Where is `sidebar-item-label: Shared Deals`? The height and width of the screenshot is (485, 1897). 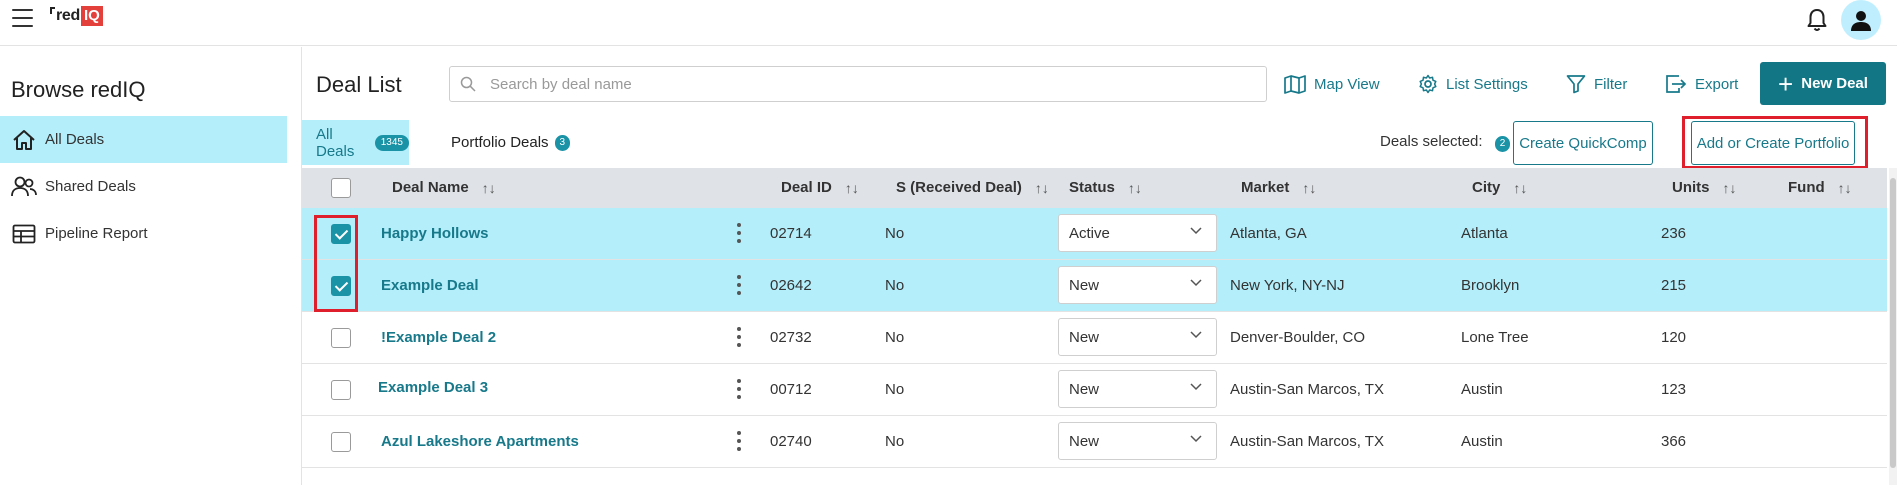
sidebar-item-label: Shared Deals is located at coordinates (90, 186).